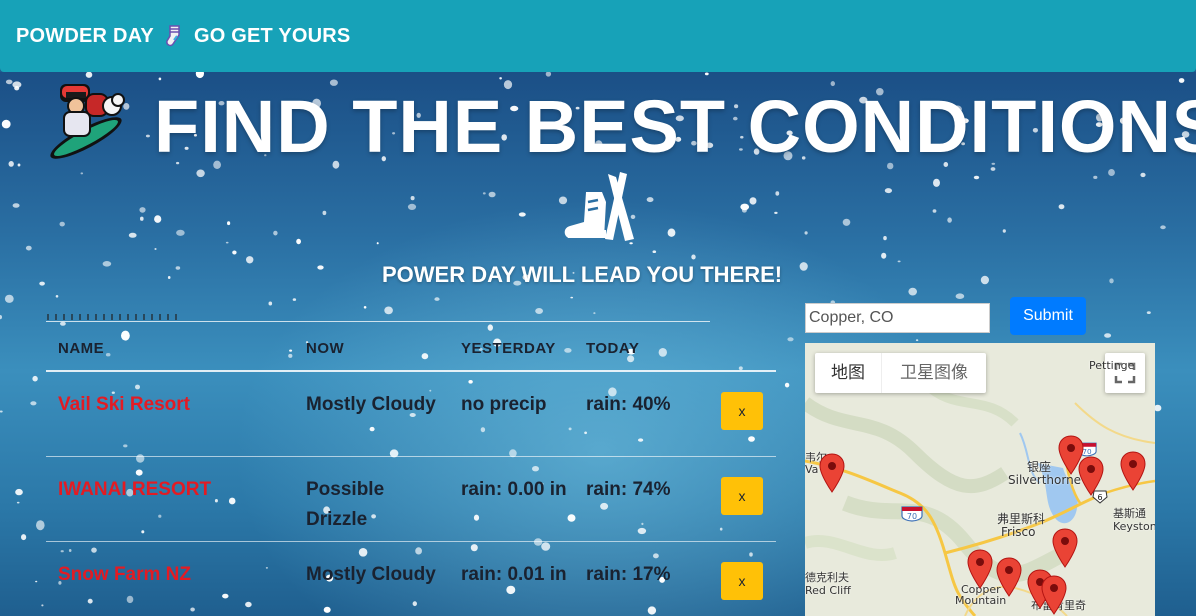 This screenshot has width=1196, height=616. What do you see at coordinates (378, 321) in the screenshot?
I see `table-top-rule` at bounding box center [378, 321].